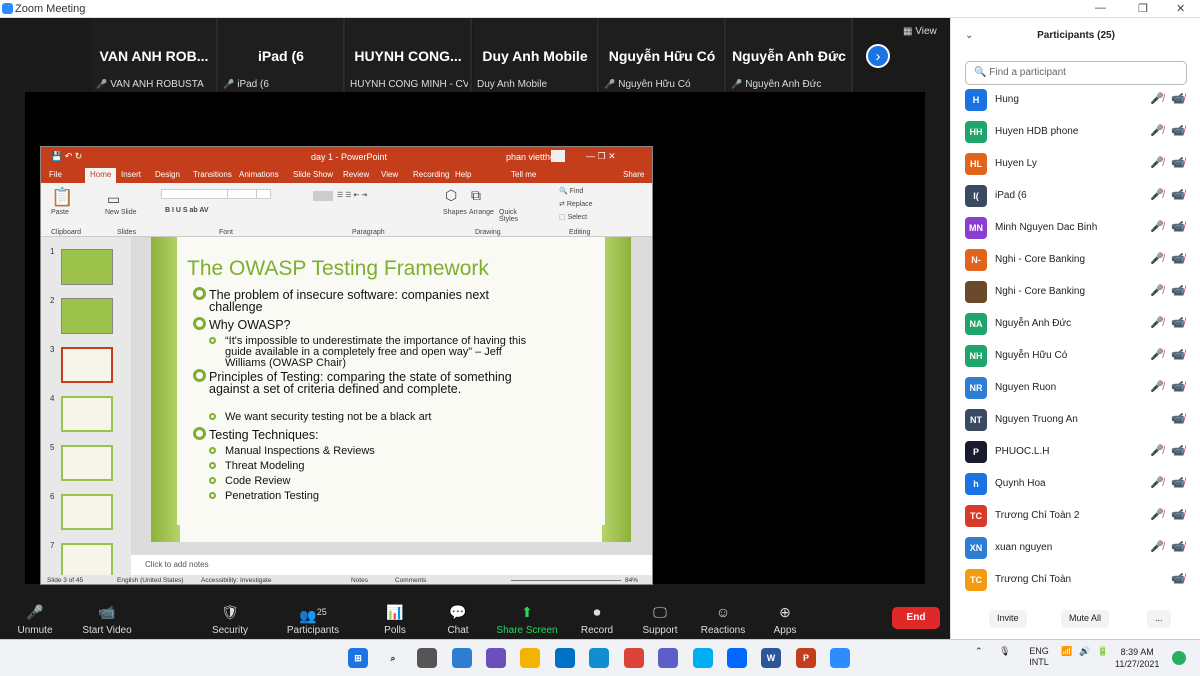  What do you see at coordinates (916, 618) in the screenshot?
I see `end-meeting-button: End` at bounding box center [916, 618].